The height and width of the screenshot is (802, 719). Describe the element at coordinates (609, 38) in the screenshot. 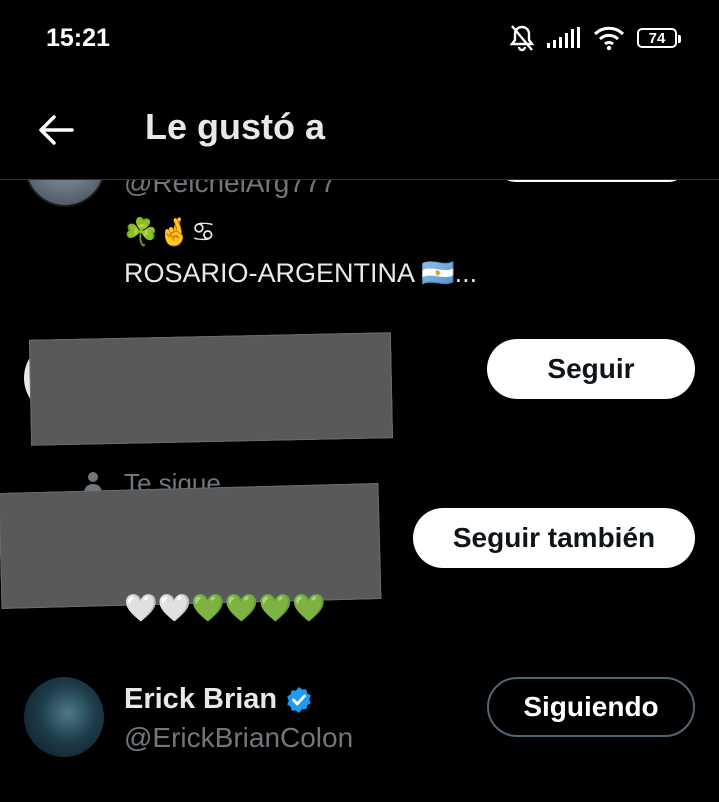

I see `wifi-icon` at that location.